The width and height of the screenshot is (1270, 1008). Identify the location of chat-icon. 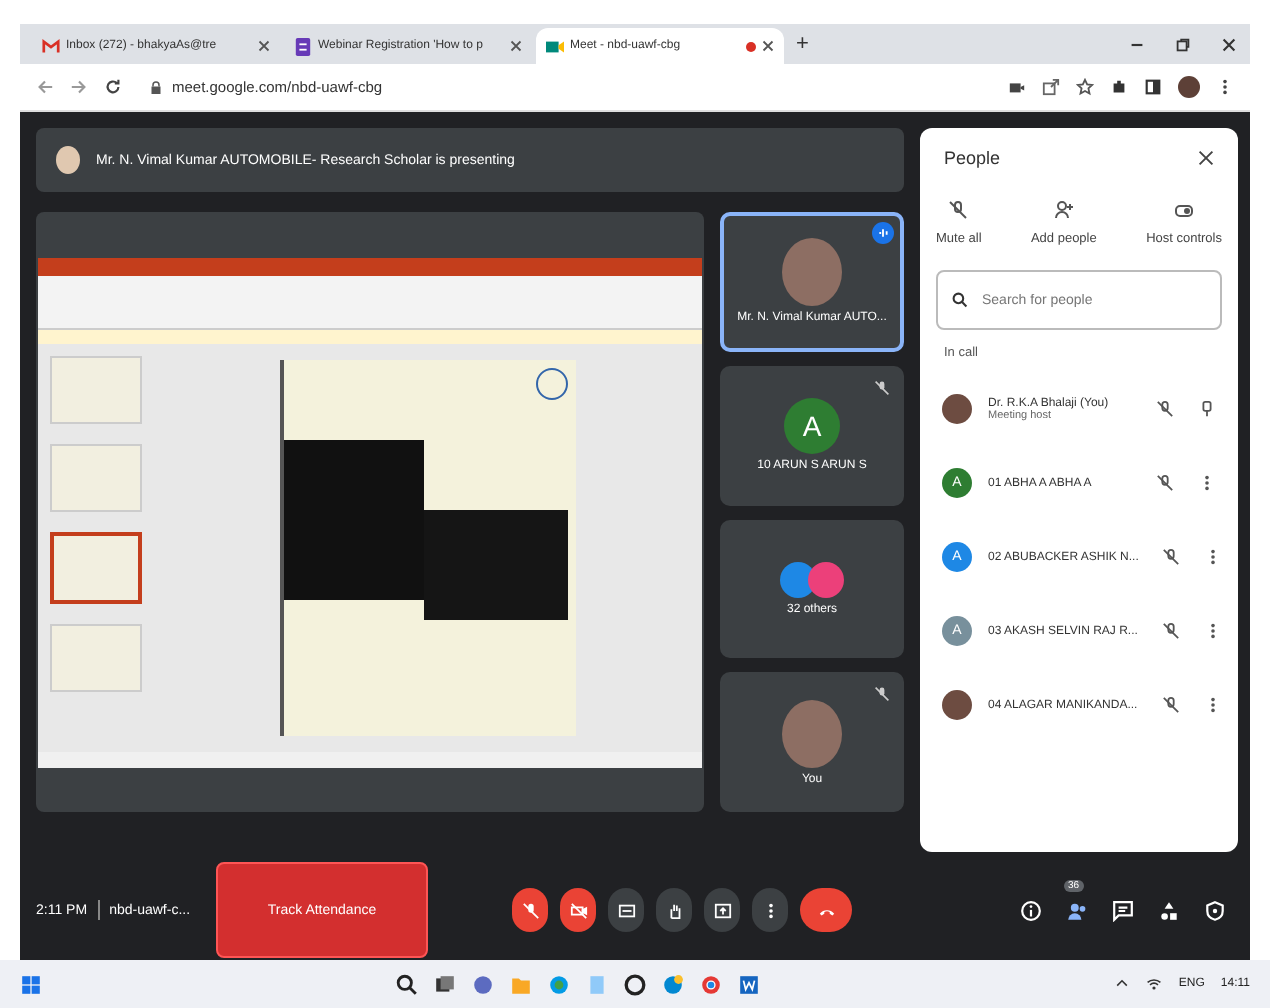
(1123, 910).